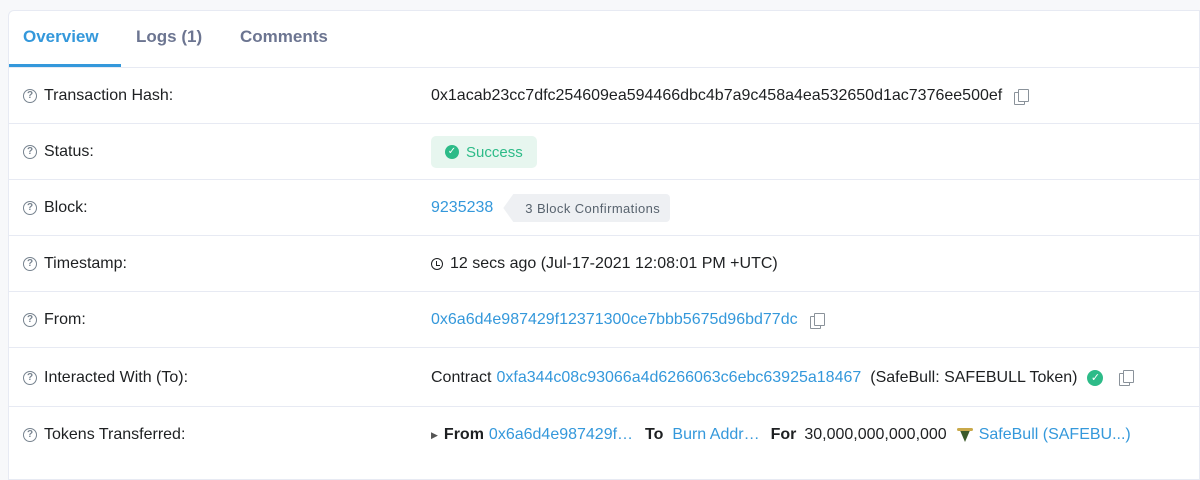  I want to click on token-logo-icon, so click(964, 435).